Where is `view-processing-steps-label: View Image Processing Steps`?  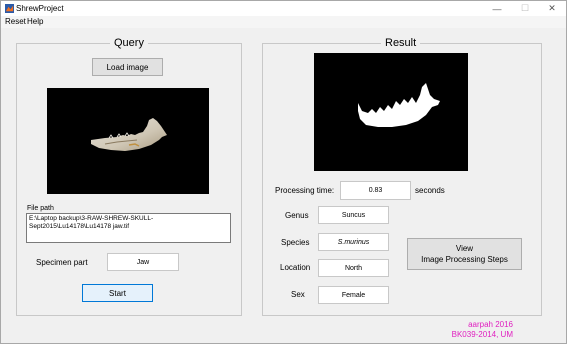 view-processing-steps-label: View Image Processing Steps is located at coordinates (464, 254).